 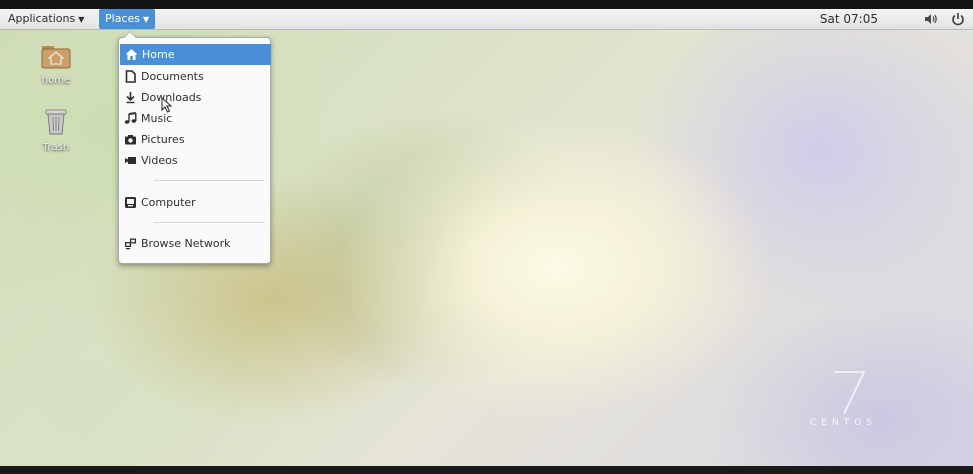 What do you see at coordinates (157, 118) in the screenshot?
I see `menu-item-label: Music` at bounding box center [157, 118].